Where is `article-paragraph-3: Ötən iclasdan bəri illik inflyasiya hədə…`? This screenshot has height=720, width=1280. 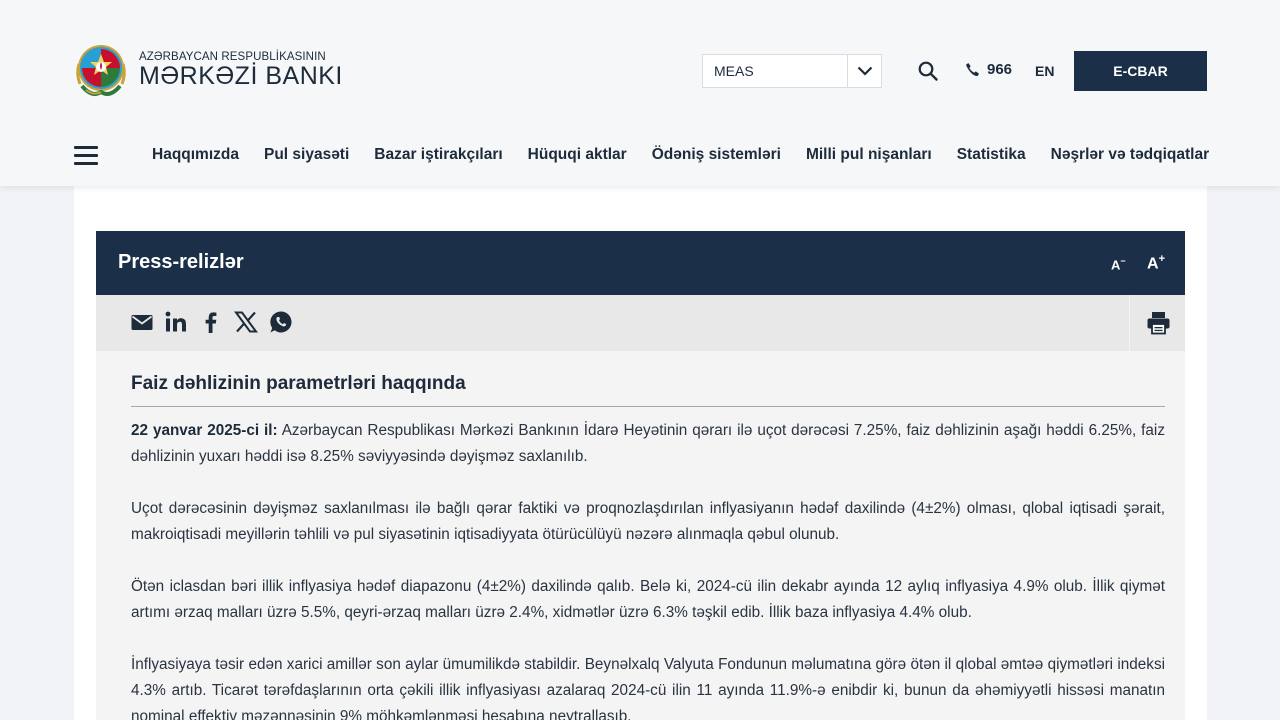 article-paragraph-3: Ötən iclasdan bəri illik inflyasiya hədə… is located at coordinates (648, 599).